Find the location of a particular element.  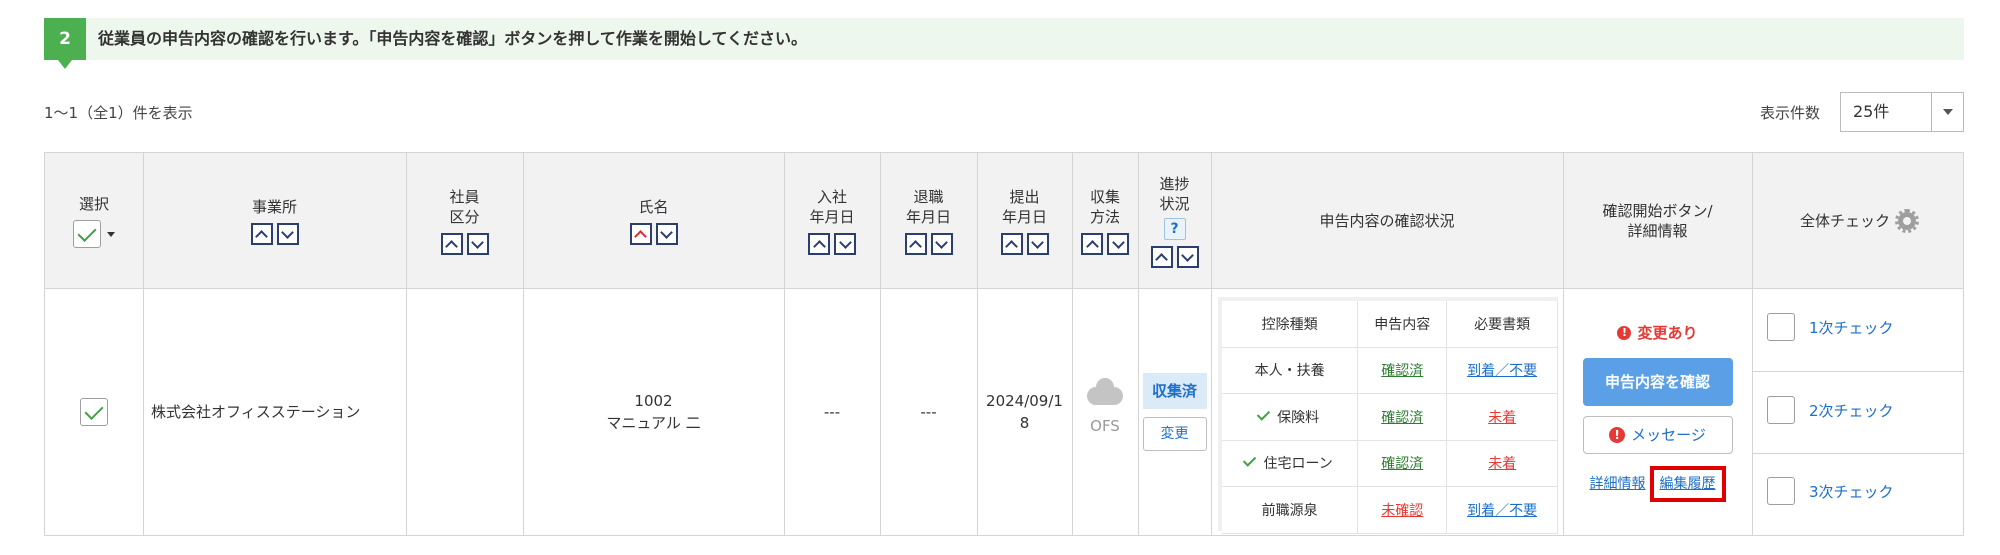

row-employee-name: マニュアル 二 is located at coordinates (653, 423).